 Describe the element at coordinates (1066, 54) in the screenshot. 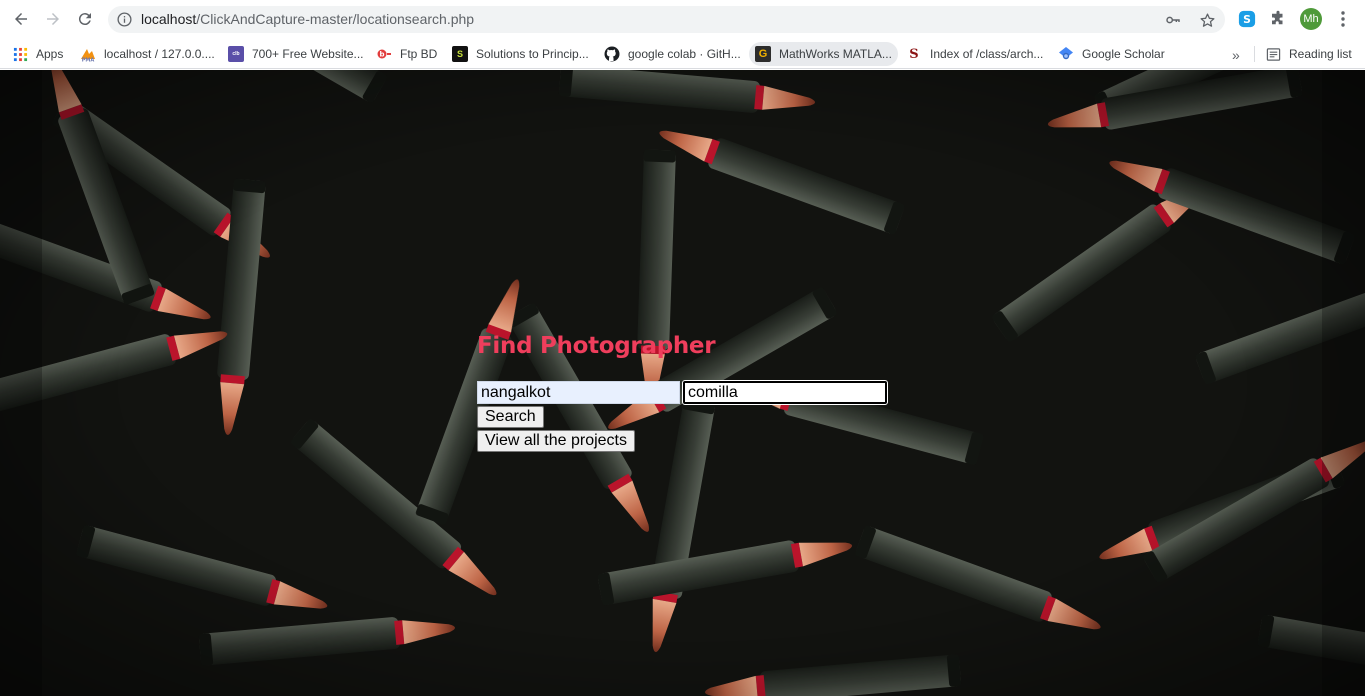

I see `scholar-icon` at that location.